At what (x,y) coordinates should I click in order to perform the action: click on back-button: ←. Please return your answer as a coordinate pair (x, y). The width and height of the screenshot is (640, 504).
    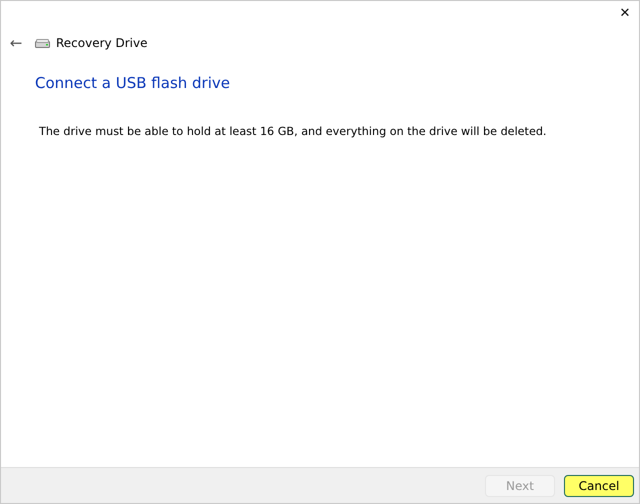
    Looking at the image, I should click on (16, 43).